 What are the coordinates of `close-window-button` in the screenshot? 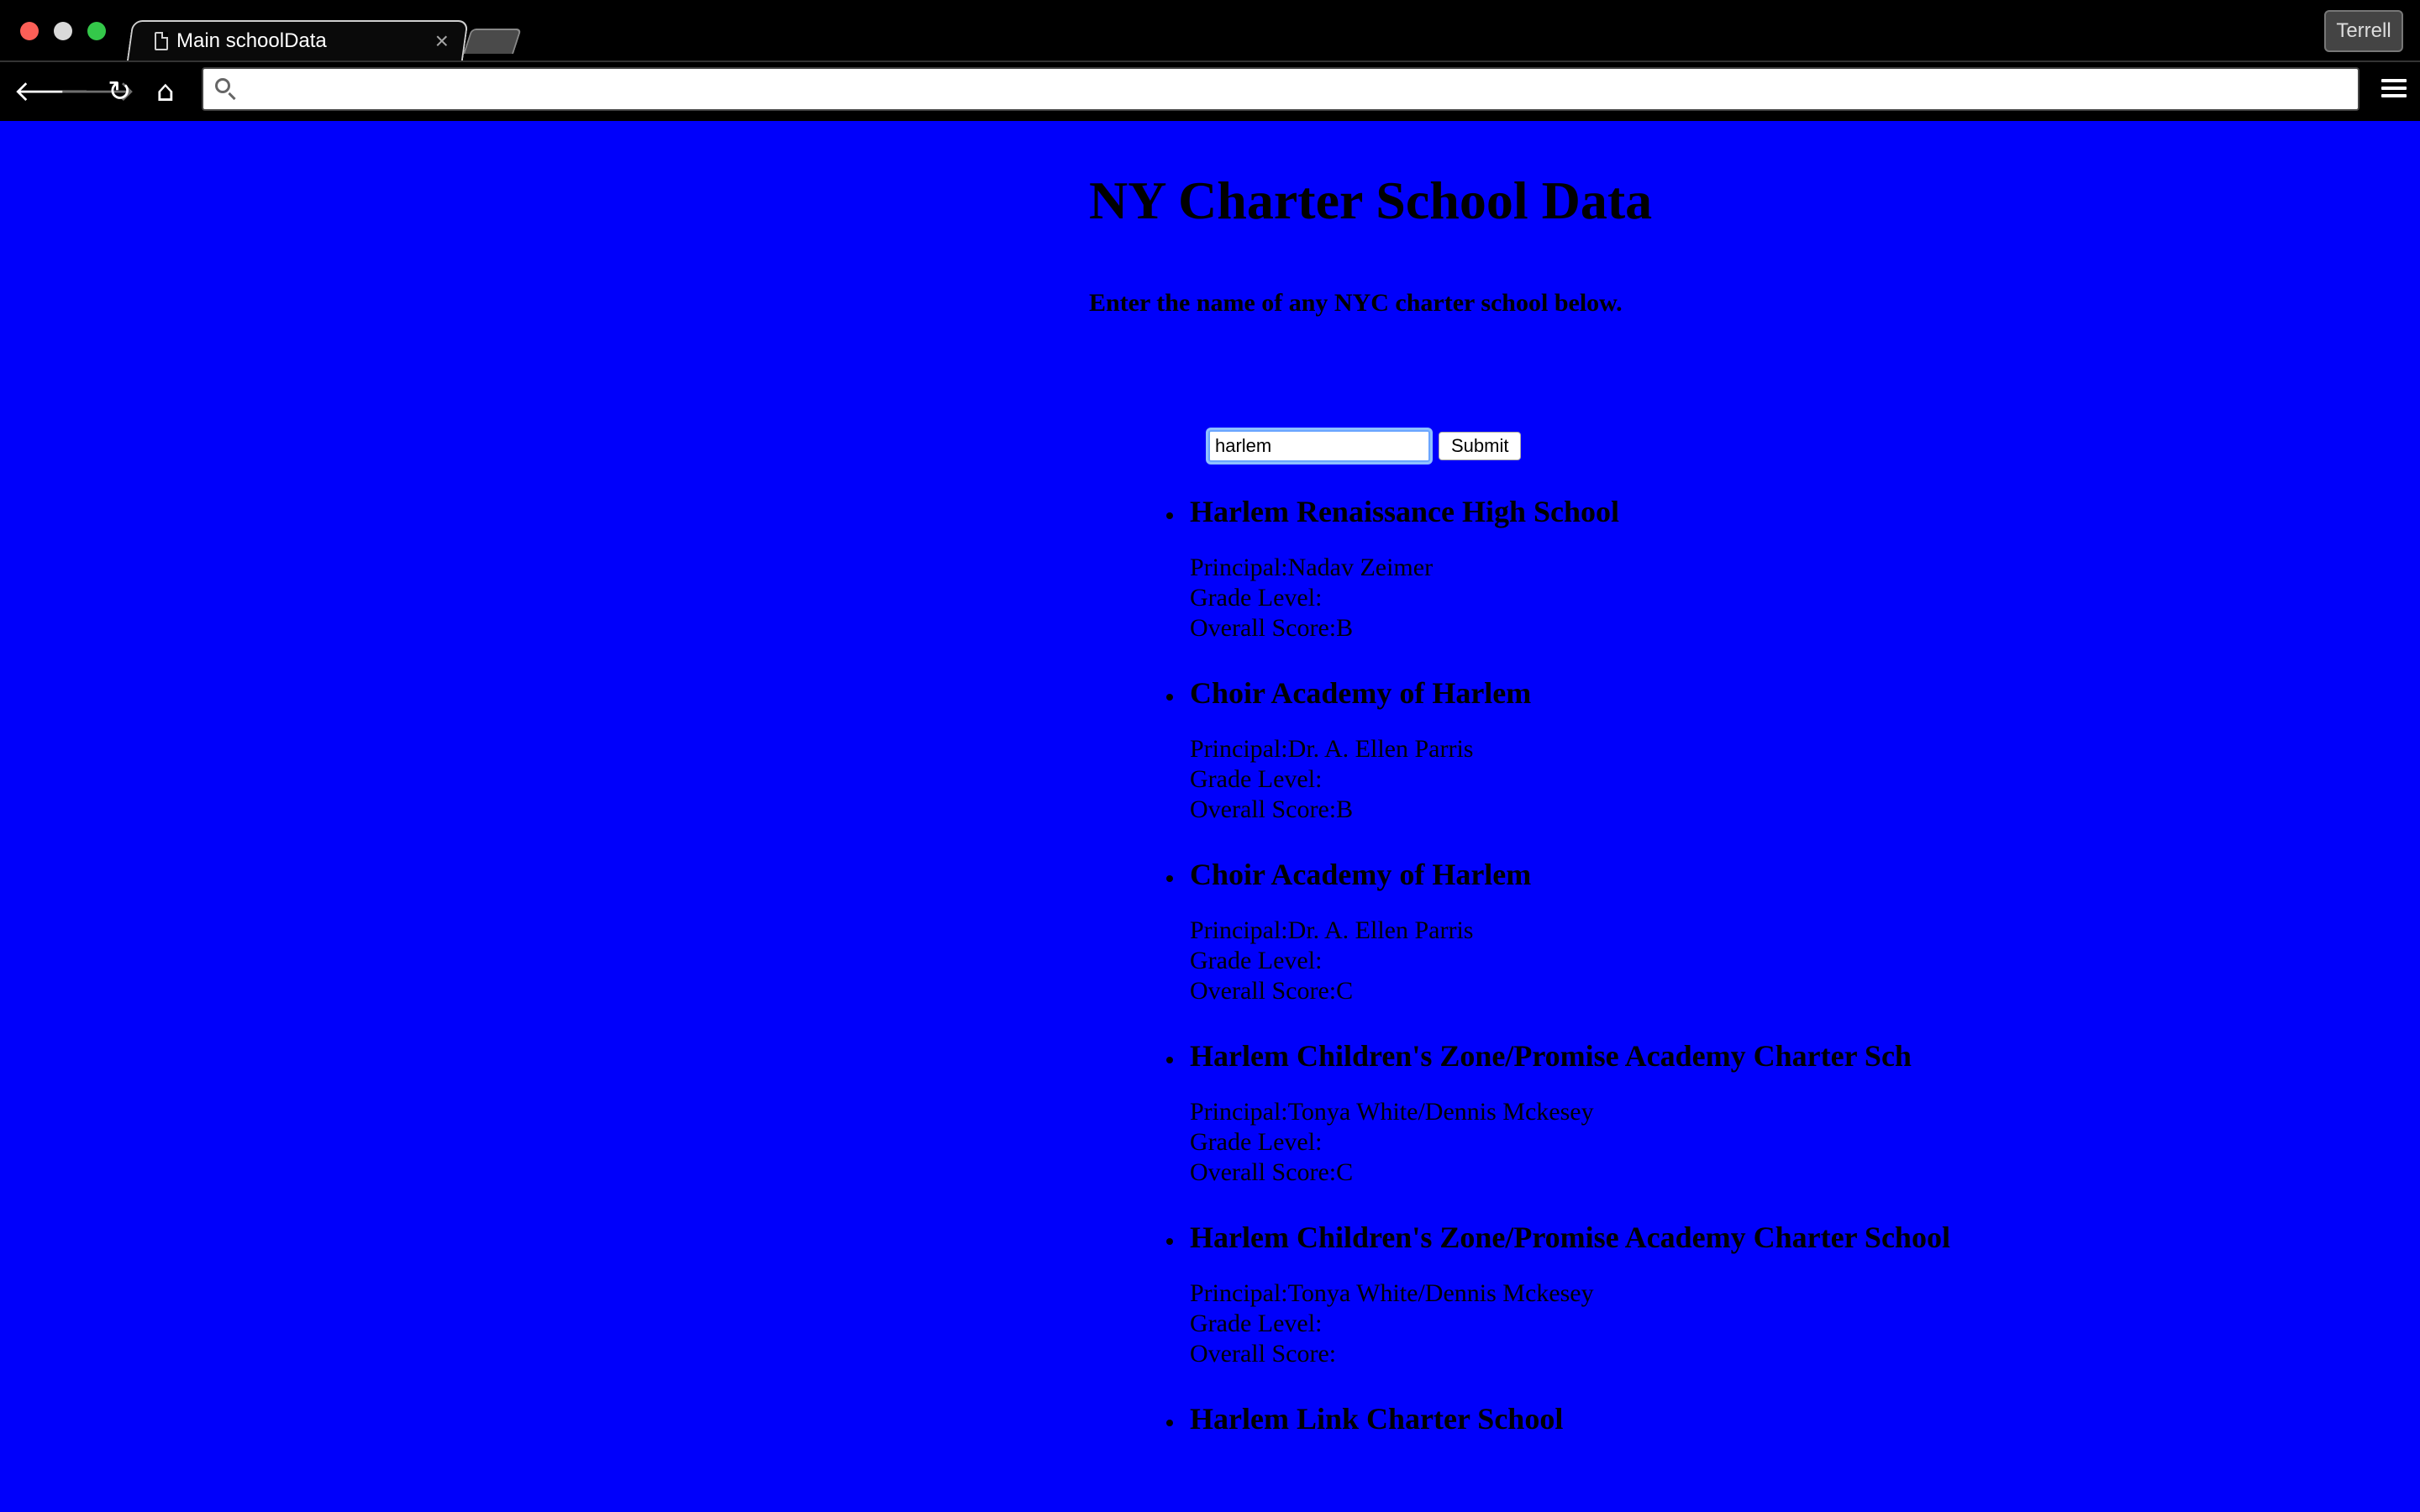 It's located at (29, 31).